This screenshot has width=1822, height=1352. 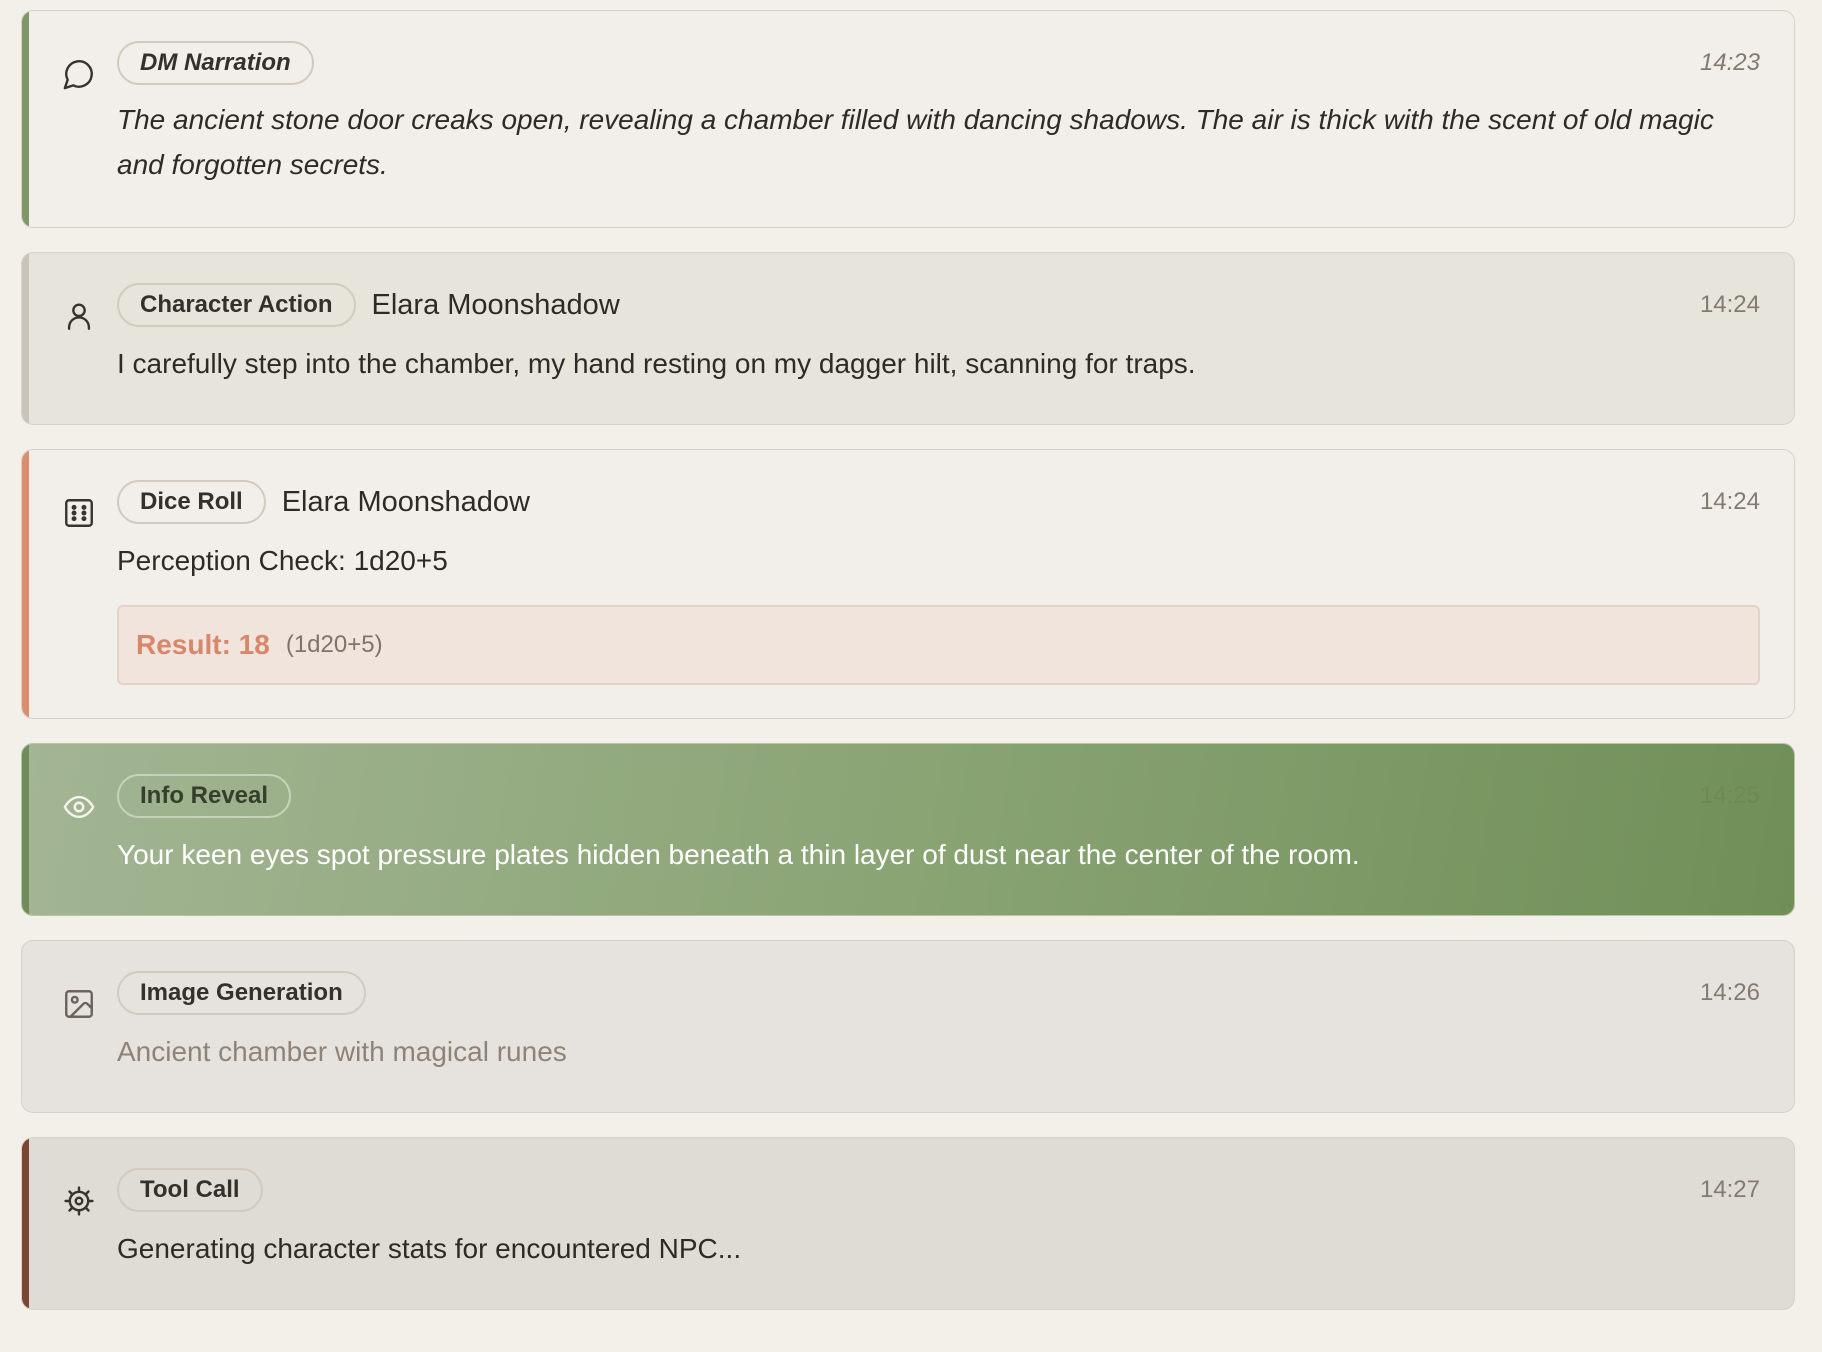 What do you see at coordinates (79, 807) in the screenshot?
I see `eye-icon` at bounding box center [79, 807].